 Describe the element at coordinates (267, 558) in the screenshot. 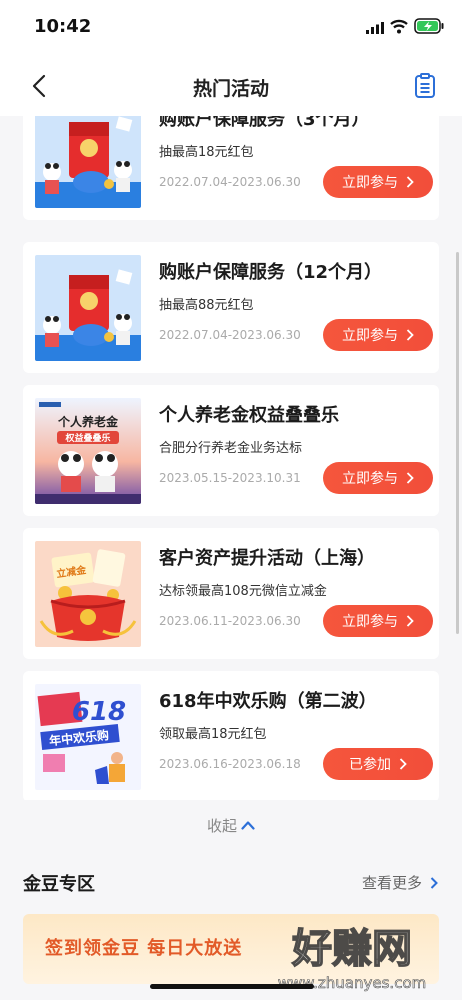

I see `activity-title: 客户资产提升活动（上海）` at that location.